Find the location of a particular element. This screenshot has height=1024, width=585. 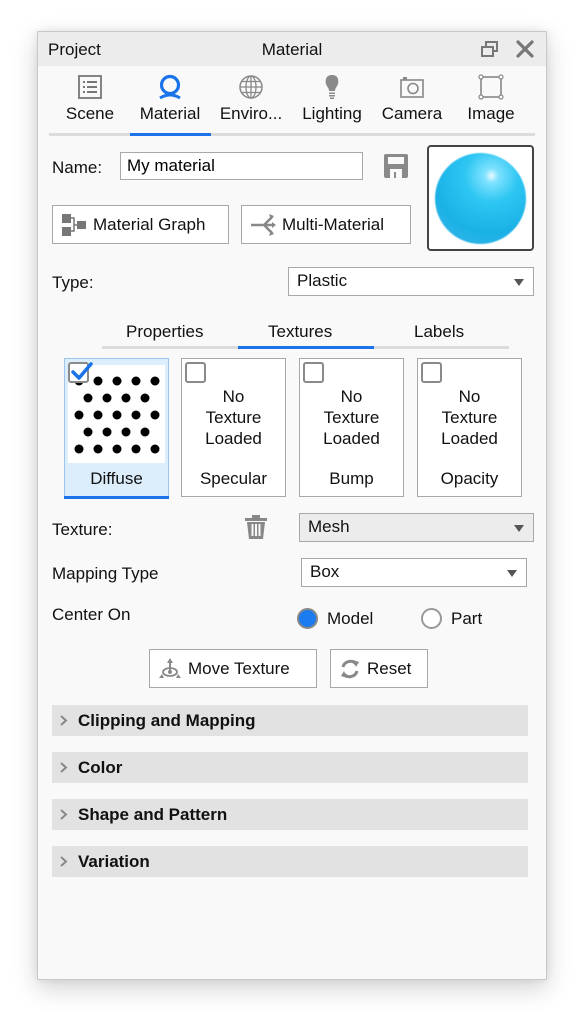

section-title: Clipping and Mapping is located at coordinates (167, 720).